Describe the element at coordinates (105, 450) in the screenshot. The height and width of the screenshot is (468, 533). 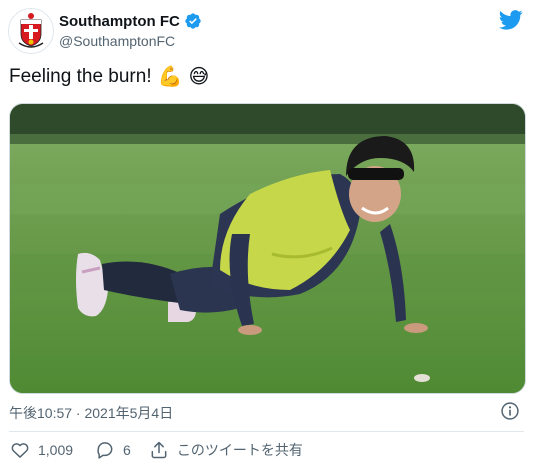
I see `reply-bubble-icon` at that location.